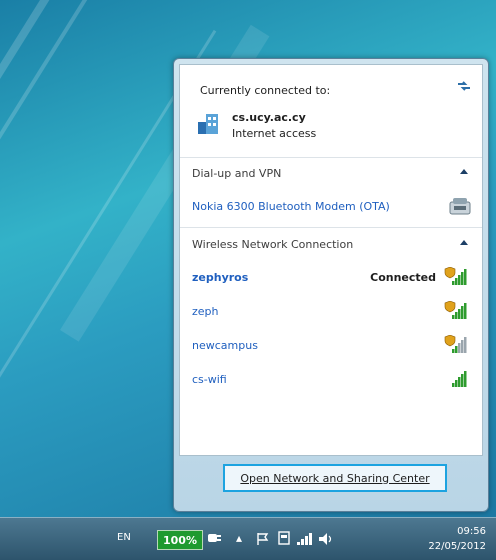  I want to click on action-center-flag-icon, so click(263, 539).